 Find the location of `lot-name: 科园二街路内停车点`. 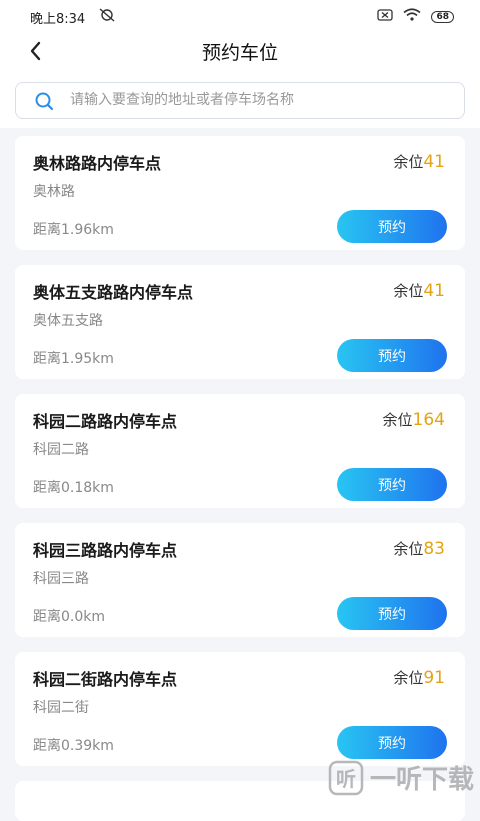

lot-name: 科园二街路内停车点 is located at coordinates (105, 679).